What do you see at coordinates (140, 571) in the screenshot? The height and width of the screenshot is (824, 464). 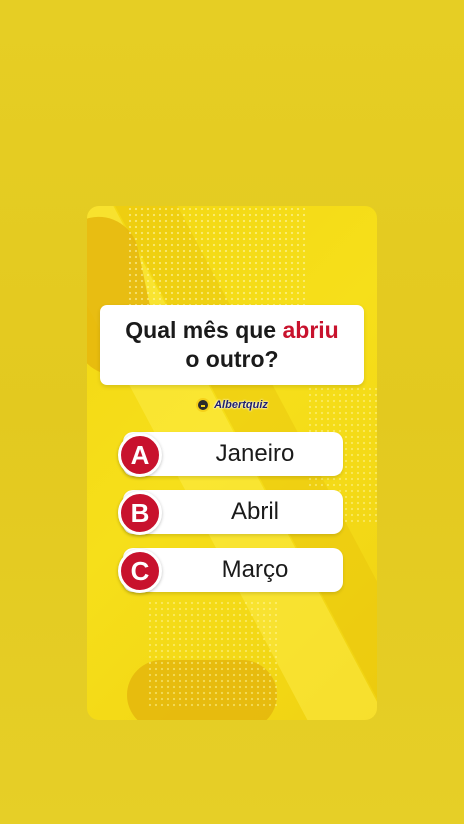 I see `option-letter-badge: C` at bounding box center [140, 571].